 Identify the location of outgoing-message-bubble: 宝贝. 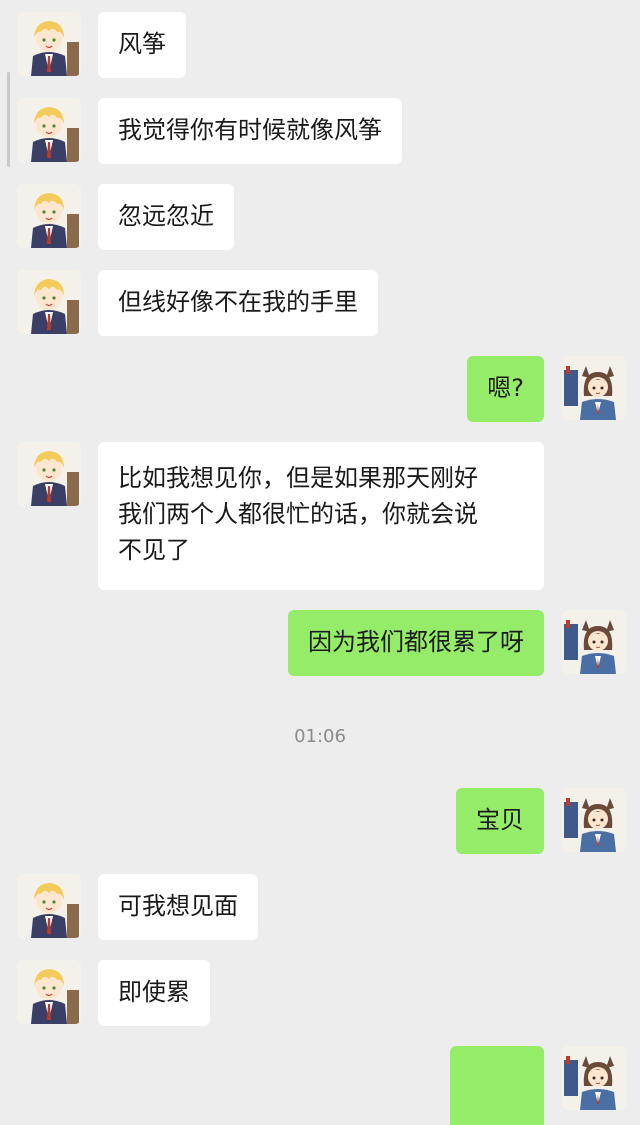
(500, 821).